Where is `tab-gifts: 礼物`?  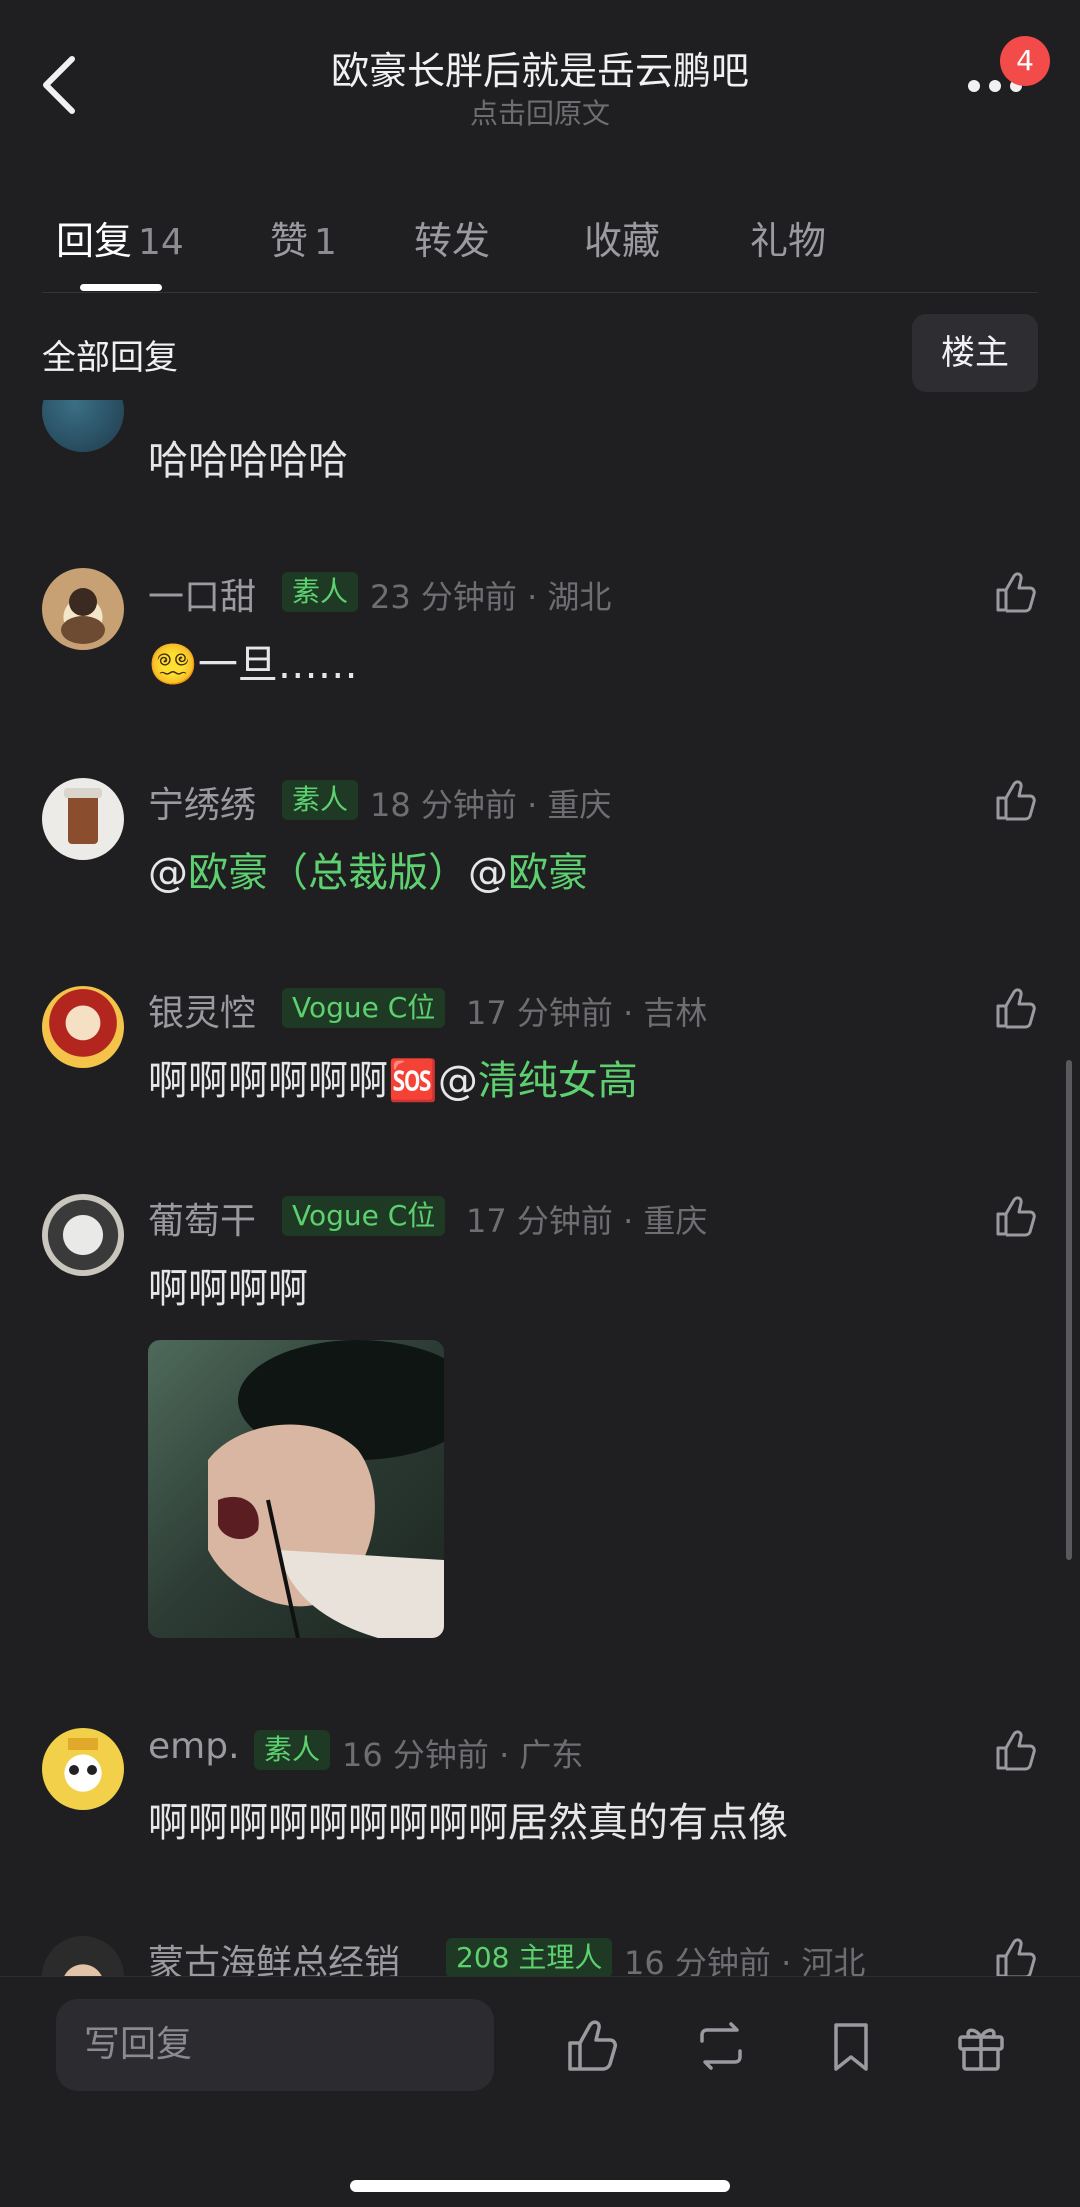 tab-gifts: 礼物 is located at coordinates (788, 237).